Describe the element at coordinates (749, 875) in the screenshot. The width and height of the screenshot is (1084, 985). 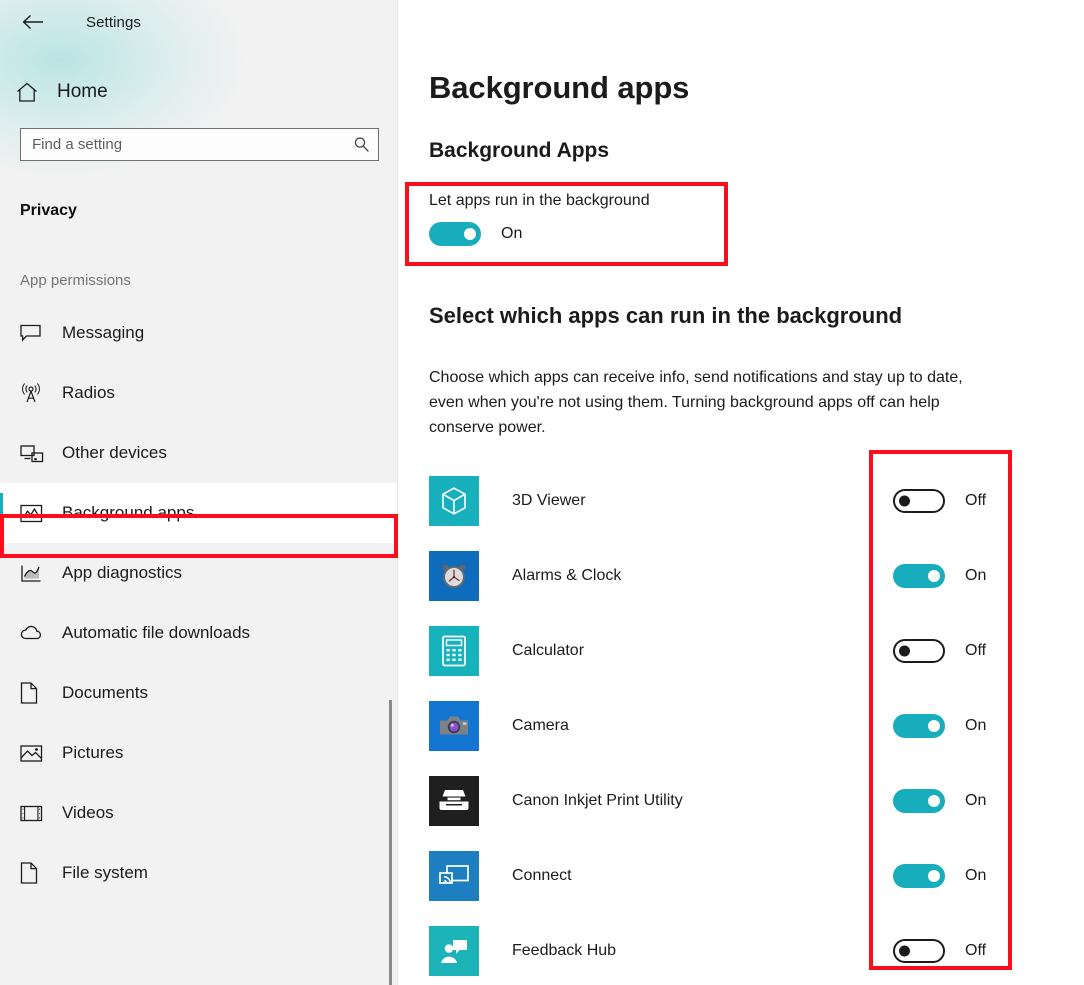
I see `list-item: Connect On` at that location.